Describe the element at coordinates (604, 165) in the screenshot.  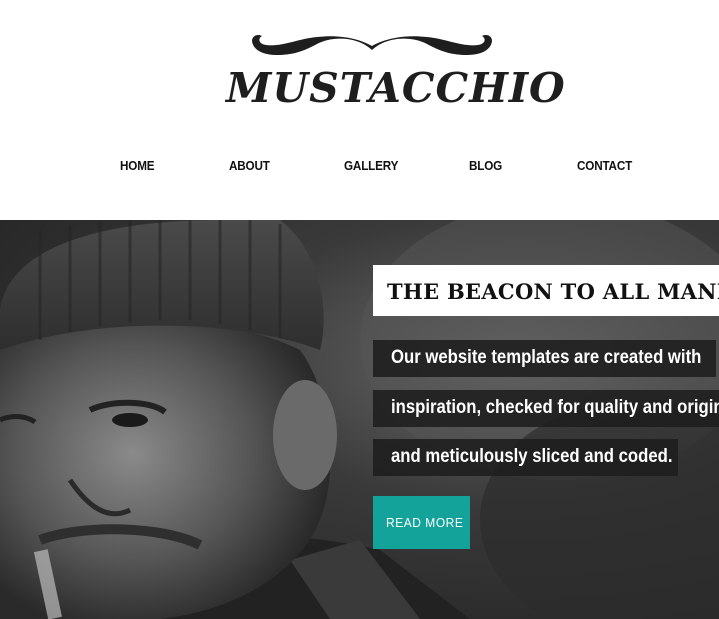
I see `nav-item-contact: CONTACT` at that location.